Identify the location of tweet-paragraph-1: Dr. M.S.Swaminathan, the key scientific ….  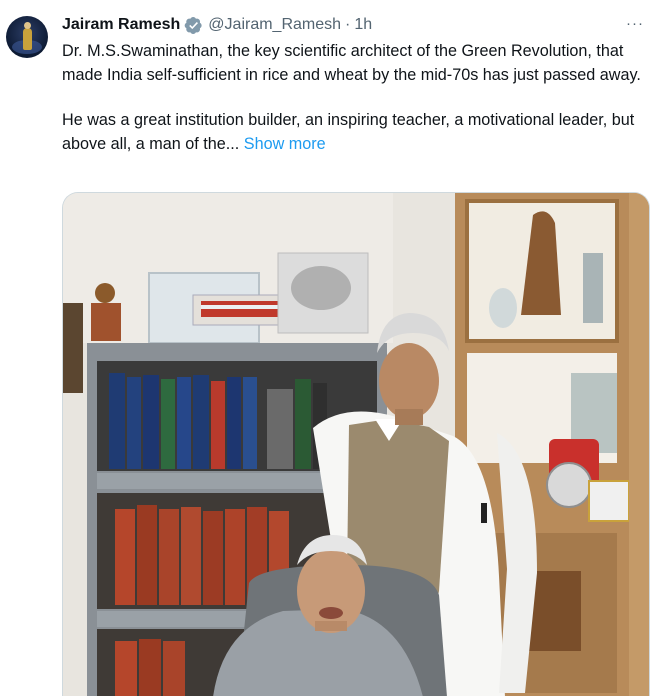
(351, 63).